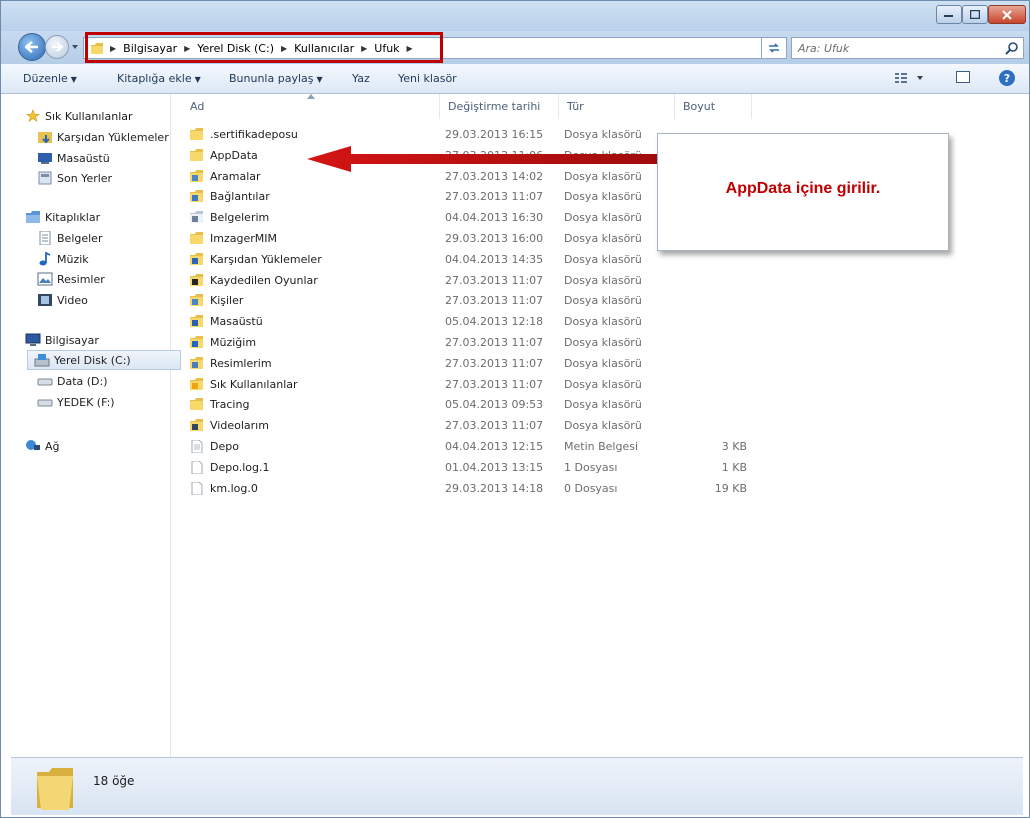 The height and width of the screenshot is (818, 1030). I want to click on favorites-folder-icon, so click(196, 383).